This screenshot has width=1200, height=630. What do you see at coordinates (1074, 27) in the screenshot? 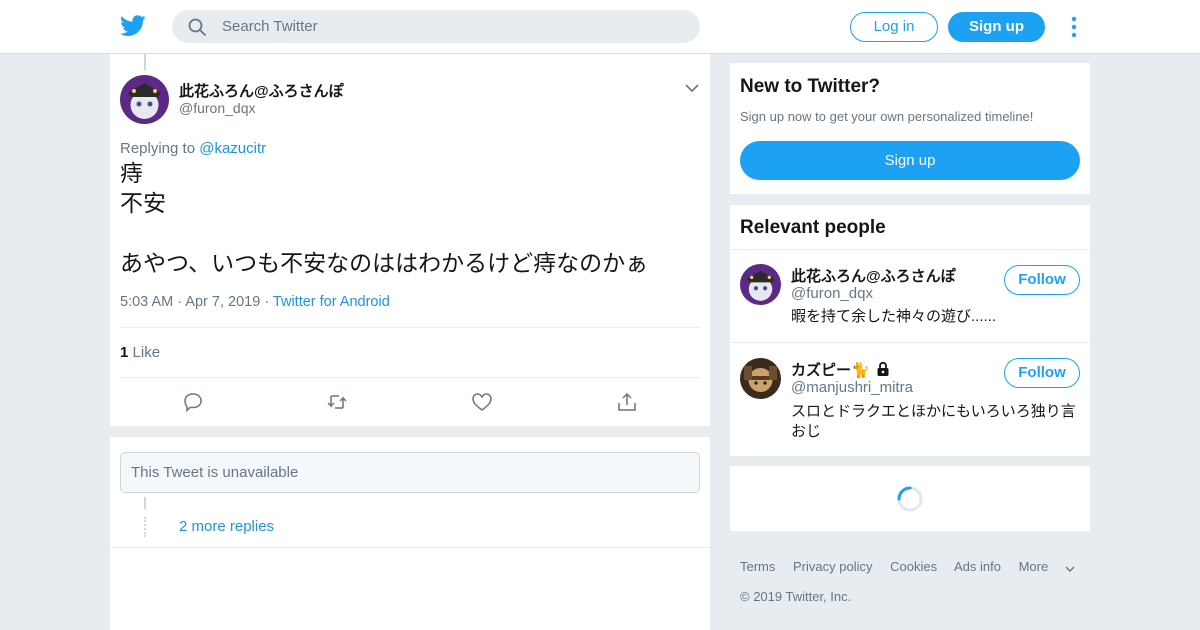
I see `more-options-icon` at bounding box center [1074, 27].